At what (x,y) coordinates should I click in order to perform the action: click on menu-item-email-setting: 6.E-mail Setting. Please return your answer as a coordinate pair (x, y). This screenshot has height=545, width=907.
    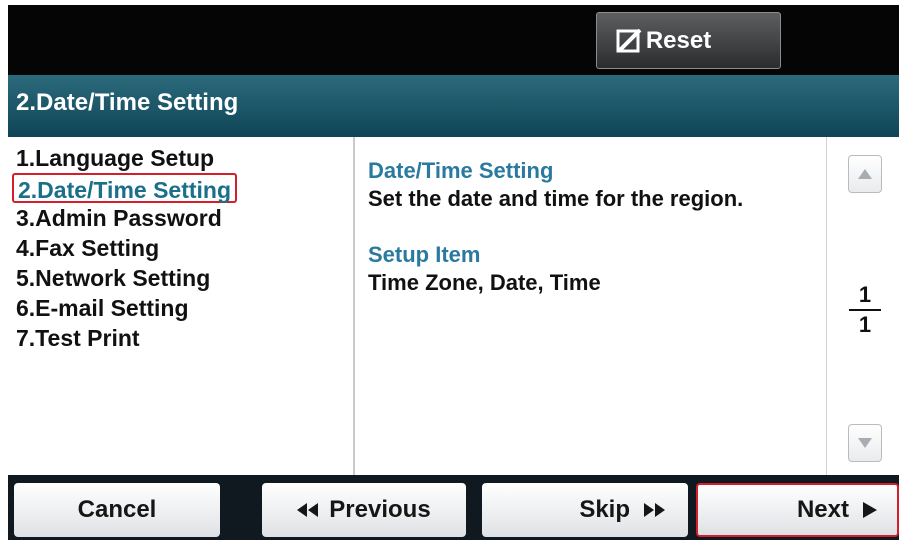
    Looking at the image, I should click on (102, 308).